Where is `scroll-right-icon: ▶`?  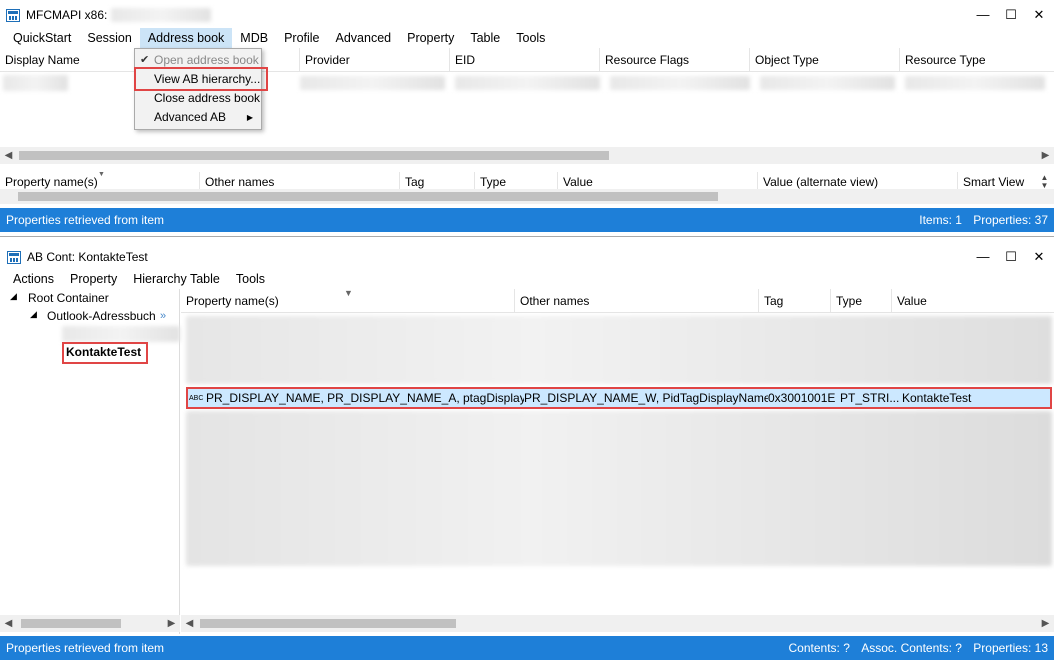
scroll-right-icon: ▶ is located at coordinates (1045, 155).